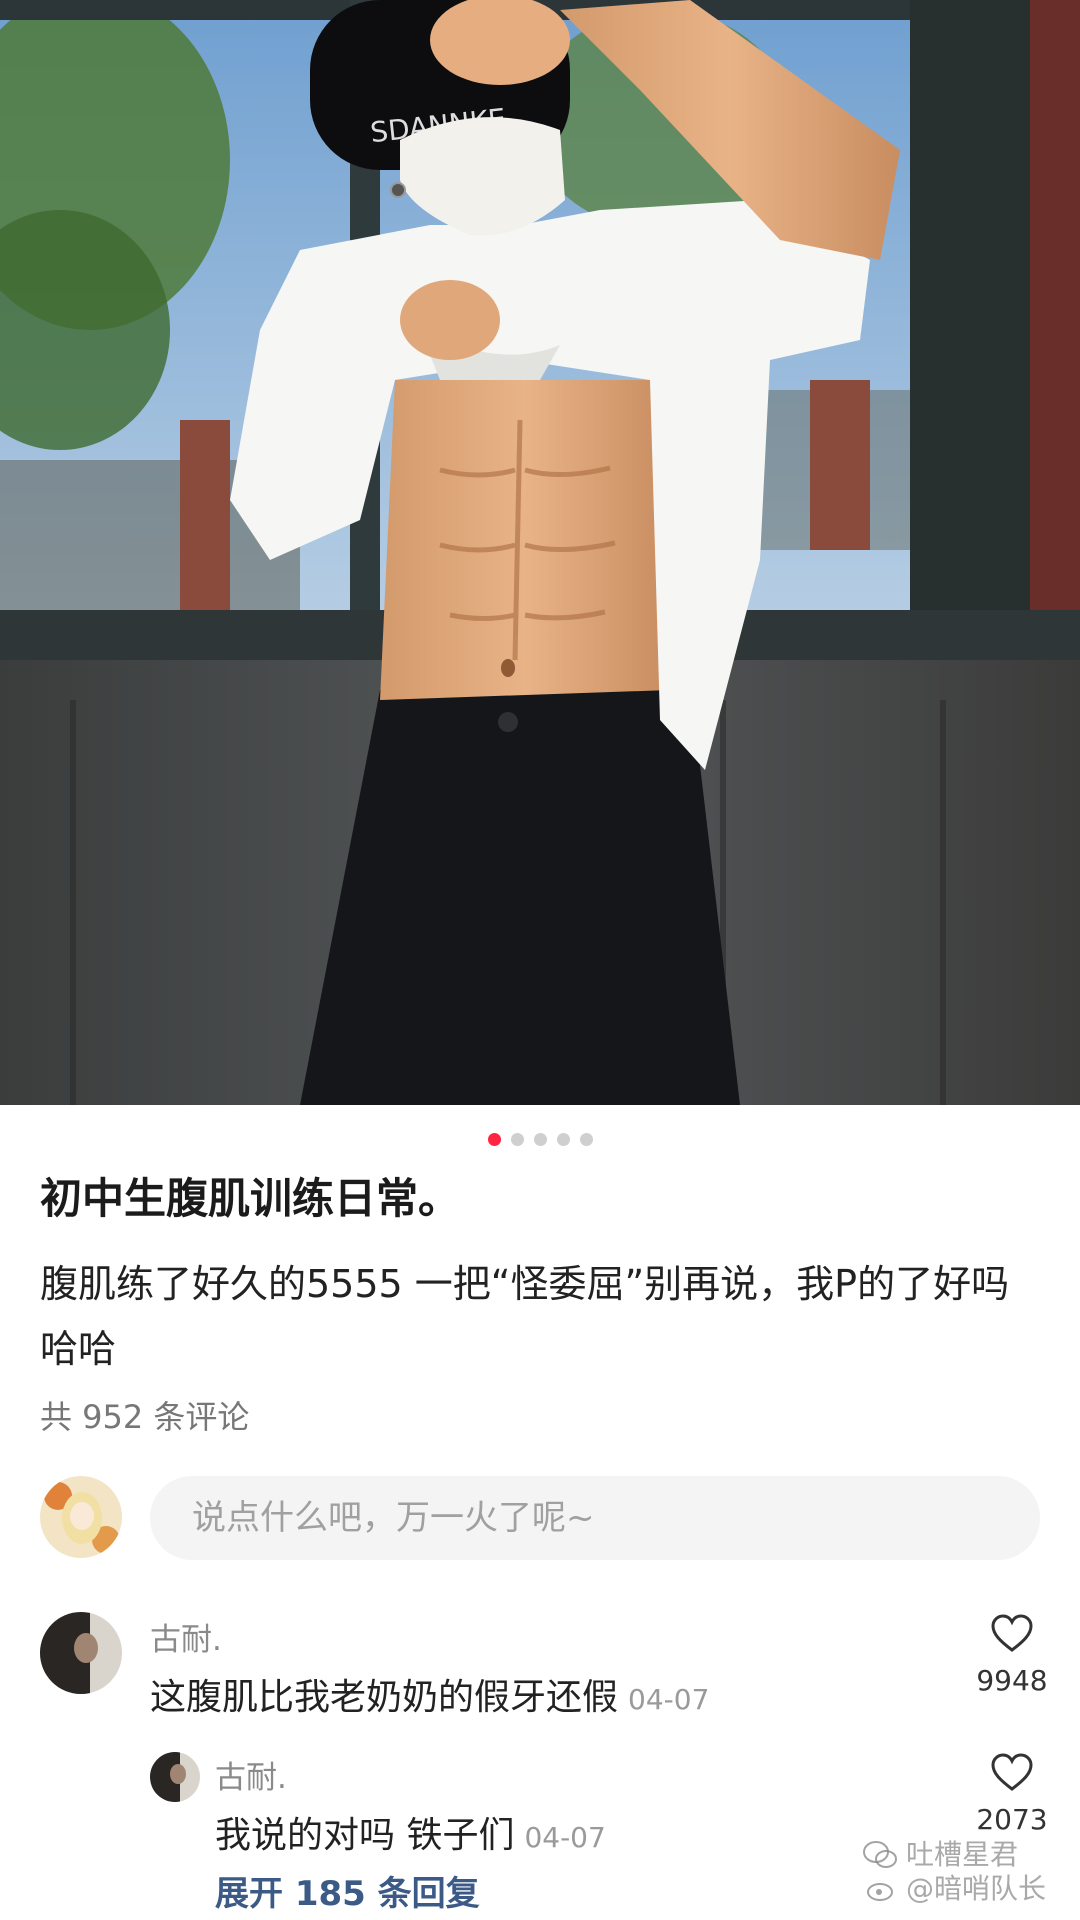 This screenshot has width=1080, height=1920. What do you see at coordinates (250, 1198) in the screenshot?
I see `post-title: 初中生腹肌训练日常。` at bounding box center [250, 1198].